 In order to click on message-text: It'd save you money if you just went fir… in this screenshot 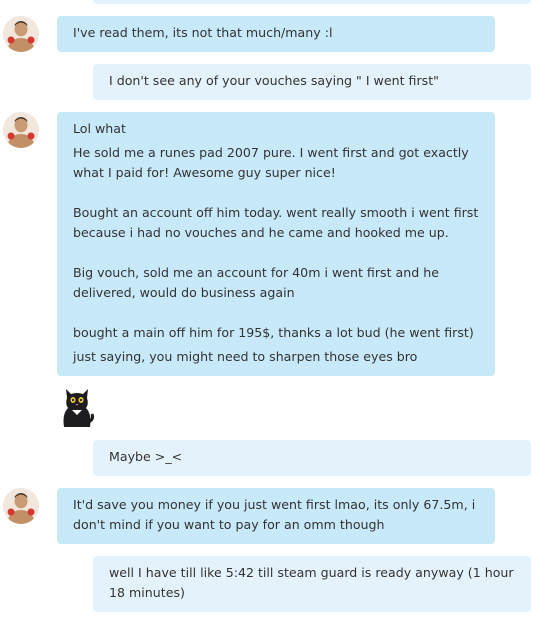, I will do `click(276, 514)`.